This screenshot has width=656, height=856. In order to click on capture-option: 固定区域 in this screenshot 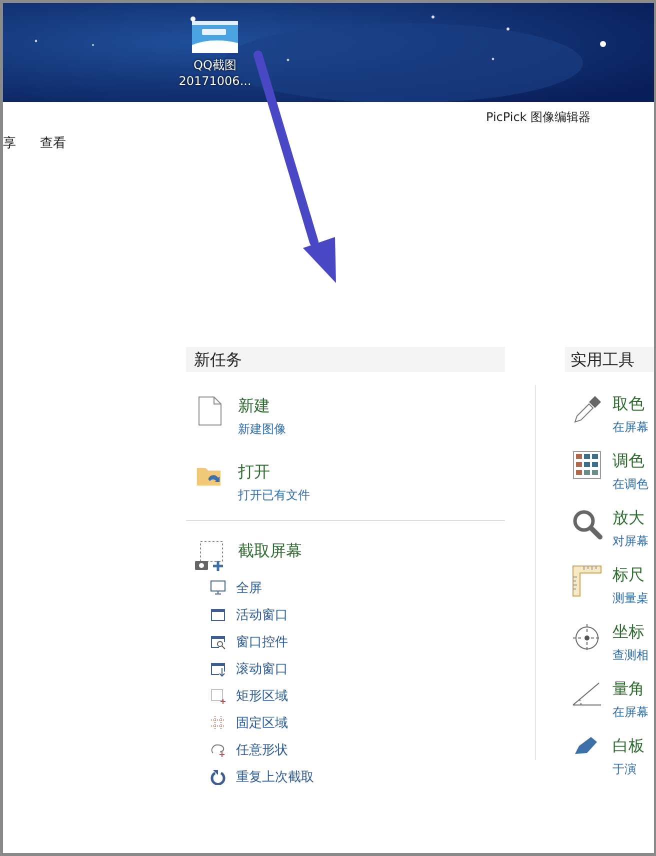, I will do `click(262, 723)`.